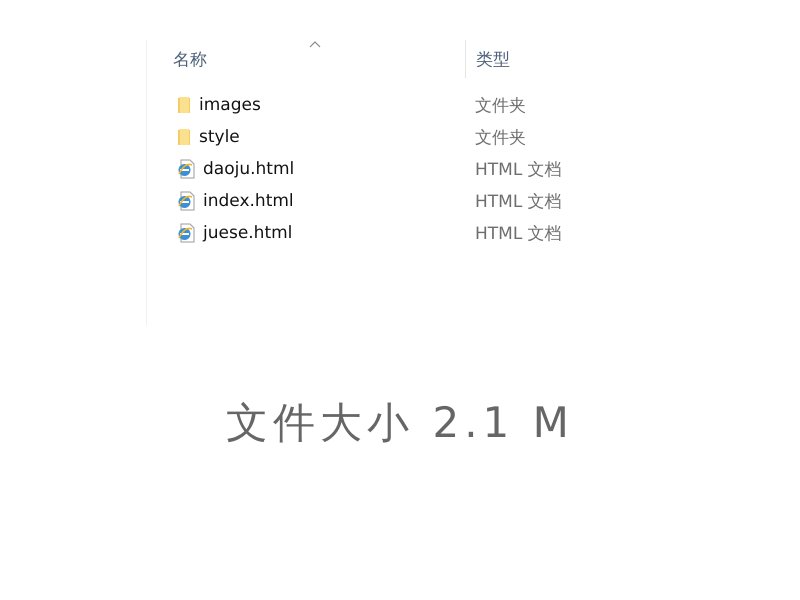 The image size is (800, 600). What do you see at coordinates (247, 233) in the screenshot?
I see `file-name: juese.html` at bounding box center [247, 233].